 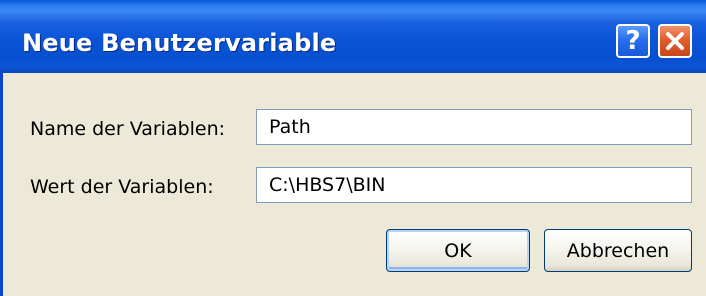 What do you see at coordinates (474, 127) in the screenshot?
I see `variable-name-input: Path` at bounding box center [474, 127].